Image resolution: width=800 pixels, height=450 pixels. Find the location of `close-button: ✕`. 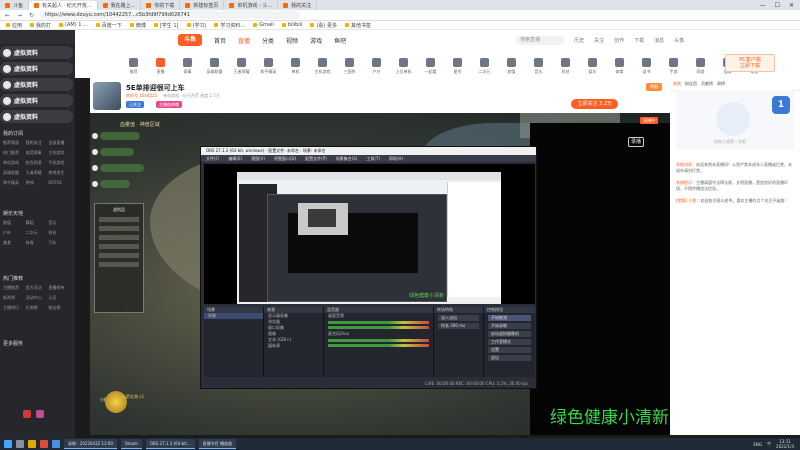

close-button: ✕ is located at coordinates (791, 5).